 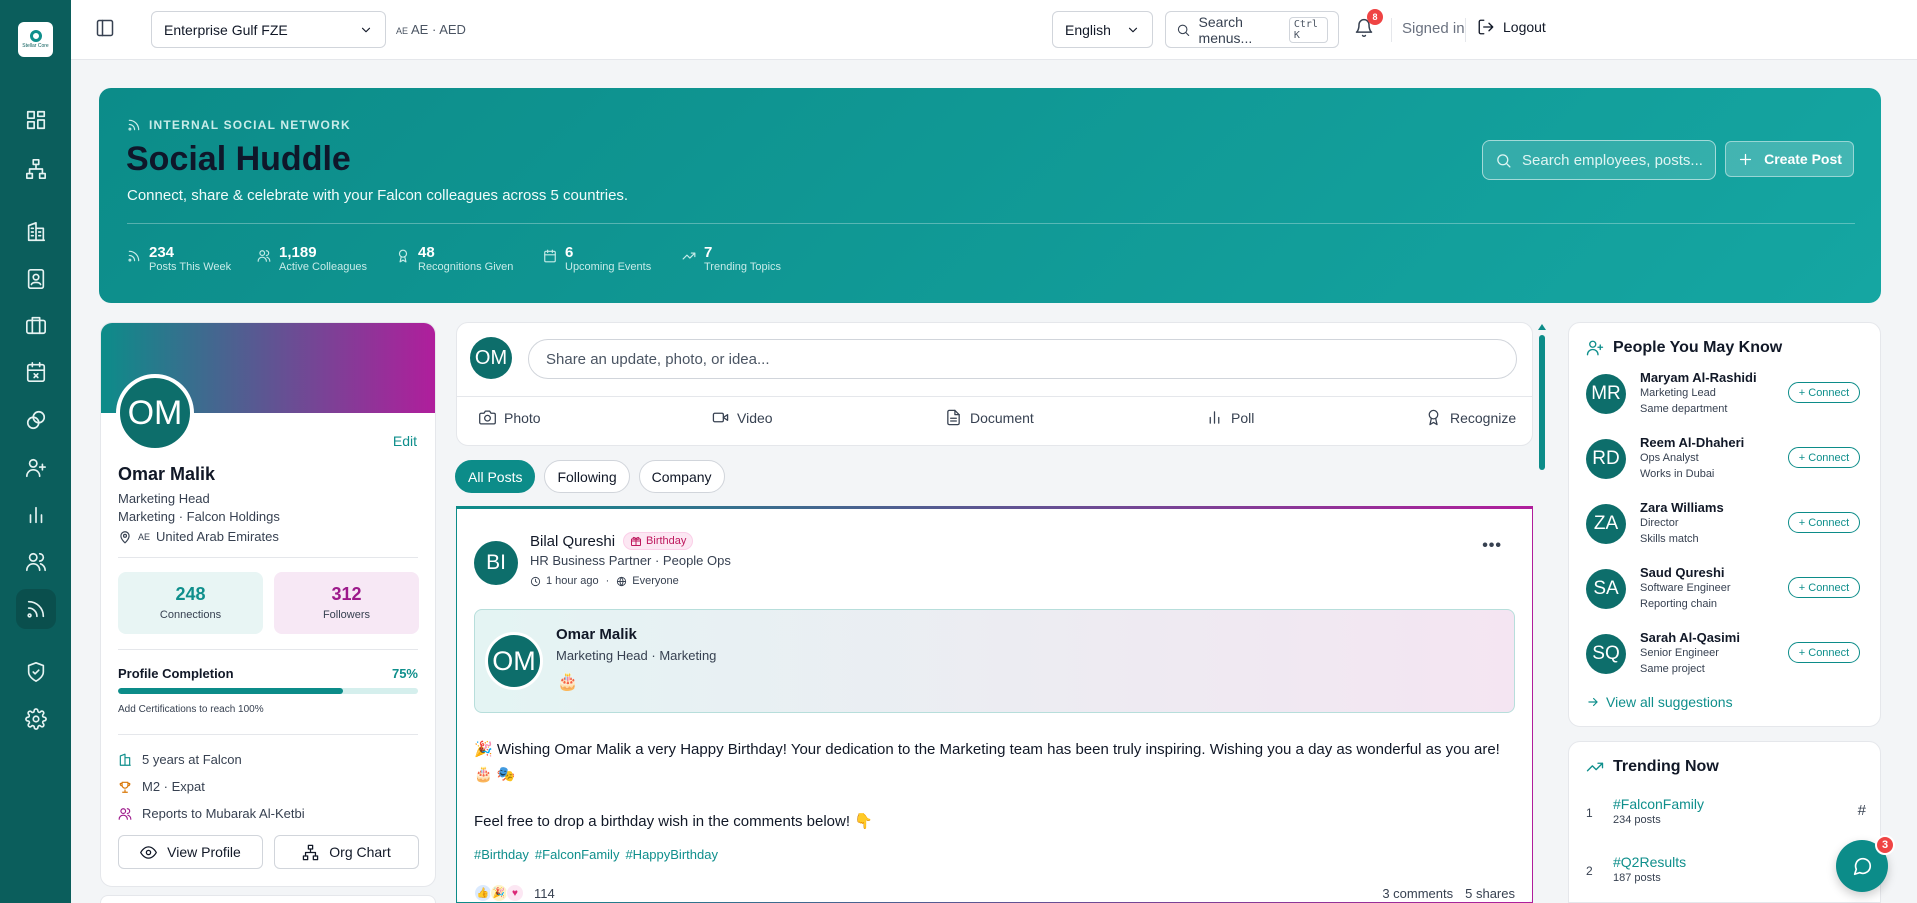 I want to click on scroll-up-arrow-icon, so click(x=1542, y=327).